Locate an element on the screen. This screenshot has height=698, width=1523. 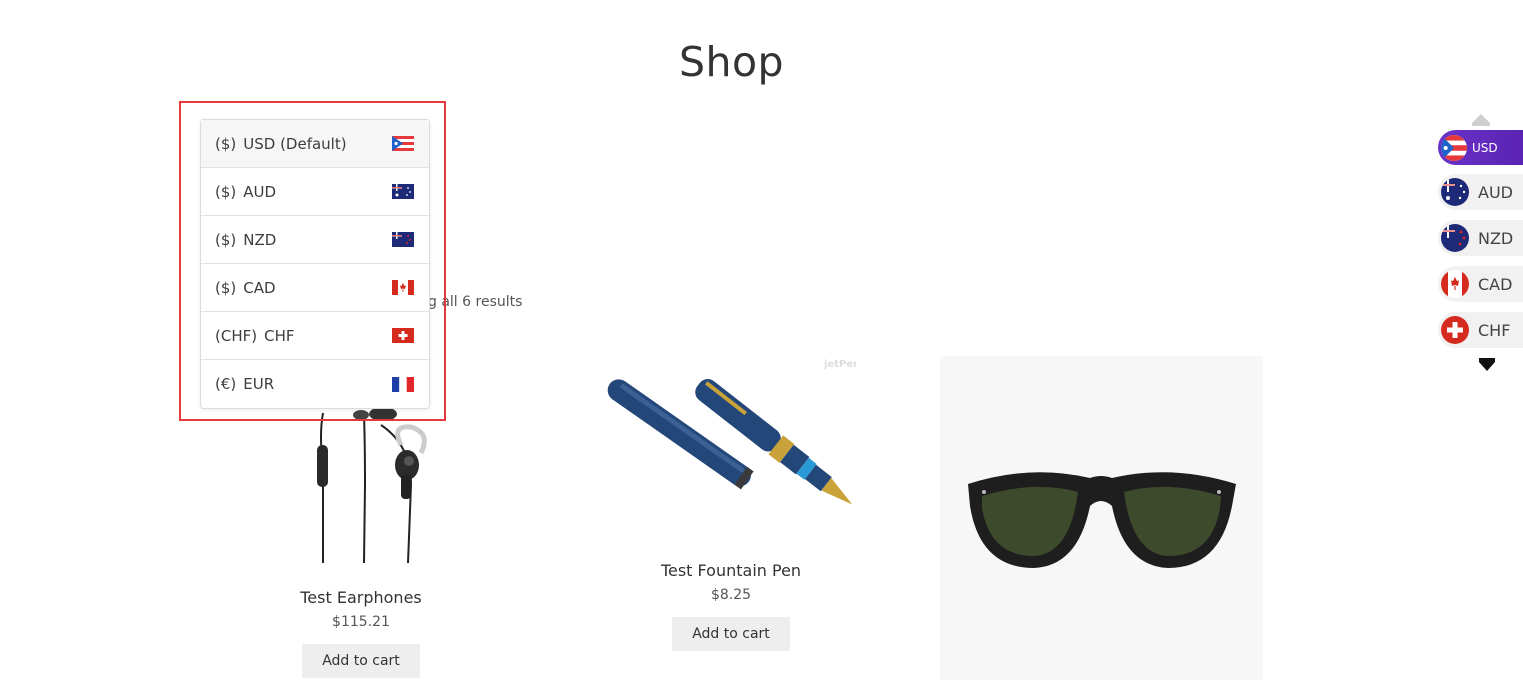
watermark-label: jetPens is located at coordinates (839, 364).